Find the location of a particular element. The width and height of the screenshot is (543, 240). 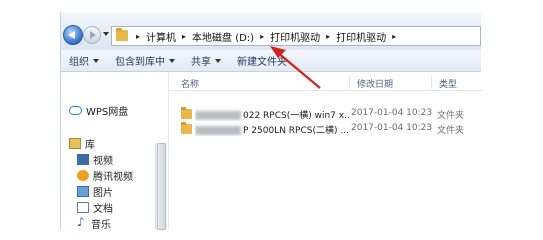

documents-icon is located at coordinates (83, 207).